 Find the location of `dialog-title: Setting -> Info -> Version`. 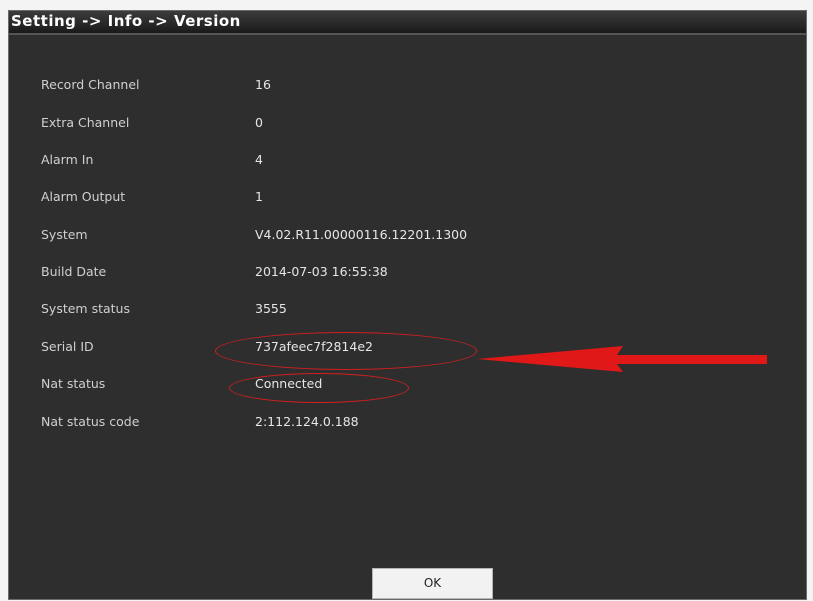

dialog-title: Setting -> Info -> Version is located at coordinates (126, 21).